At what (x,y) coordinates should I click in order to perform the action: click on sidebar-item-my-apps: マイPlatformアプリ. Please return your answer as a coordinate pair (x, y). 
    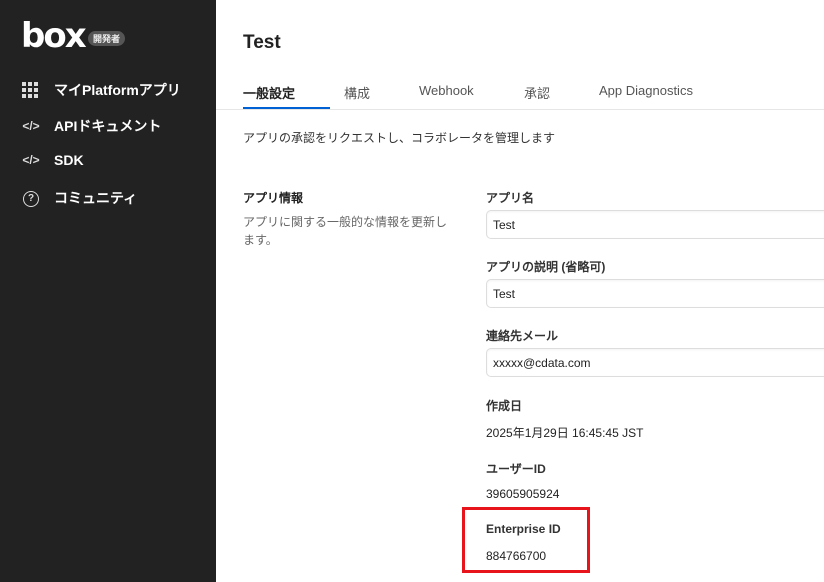
    Looking at the image, I should click on (101, 90).